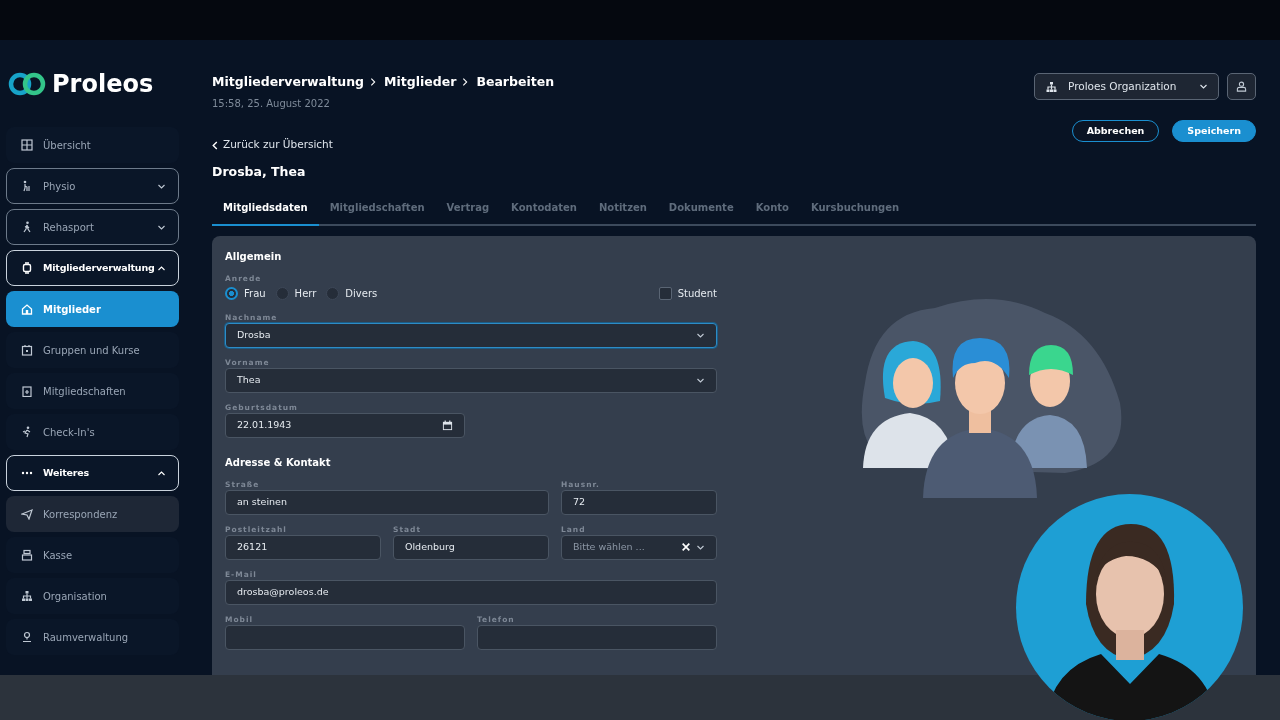 The height and width of the screenshot is (720, 1280). I want to click on clear-icon, so click(686, 547).